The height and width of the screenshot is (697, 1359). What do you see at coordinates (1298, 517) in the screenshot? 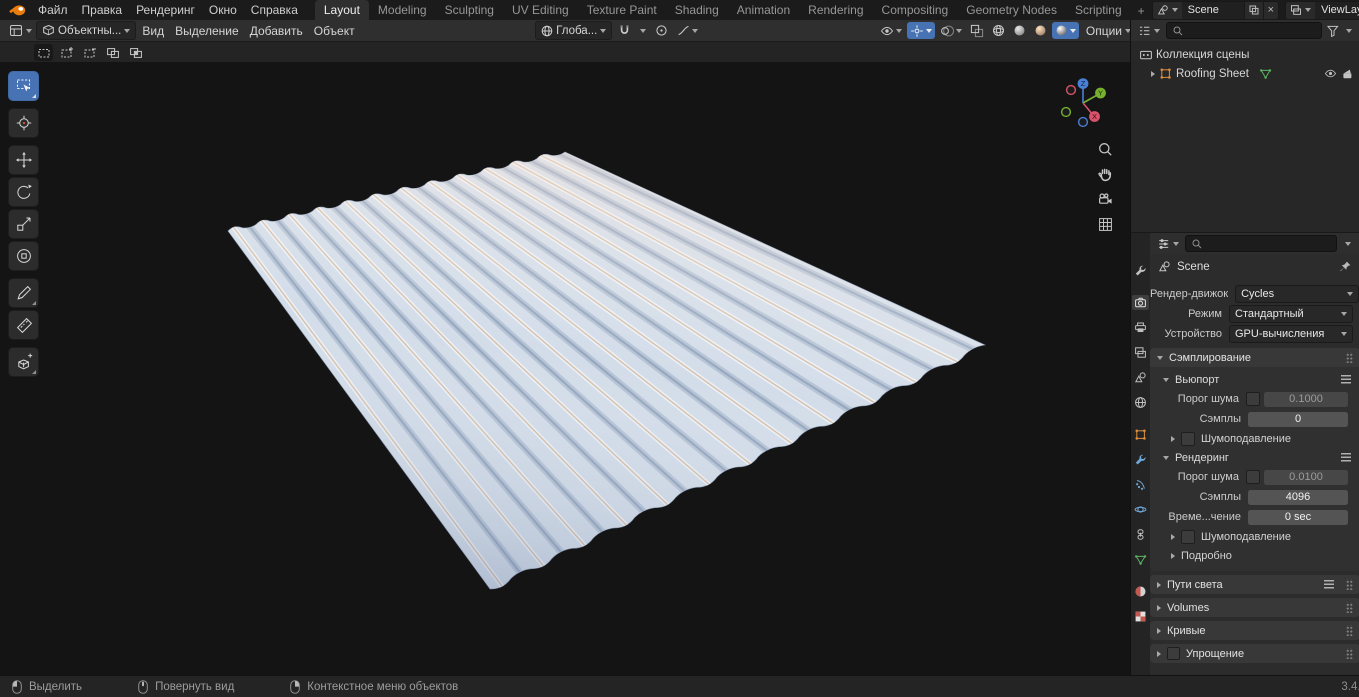
I see `time-limit-field: 0 sec` at bounding box center [1298, 517].